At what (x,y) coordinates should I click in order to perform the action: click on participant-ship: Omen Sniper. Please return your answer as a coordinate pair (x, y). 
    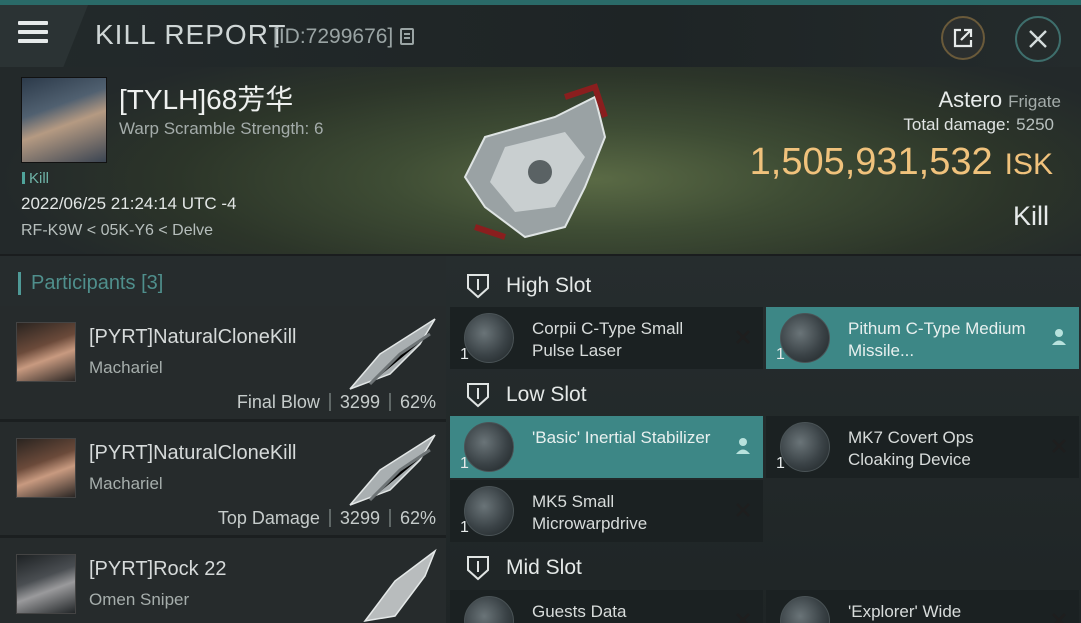
    Looking at the image, I should click on (139, 599).